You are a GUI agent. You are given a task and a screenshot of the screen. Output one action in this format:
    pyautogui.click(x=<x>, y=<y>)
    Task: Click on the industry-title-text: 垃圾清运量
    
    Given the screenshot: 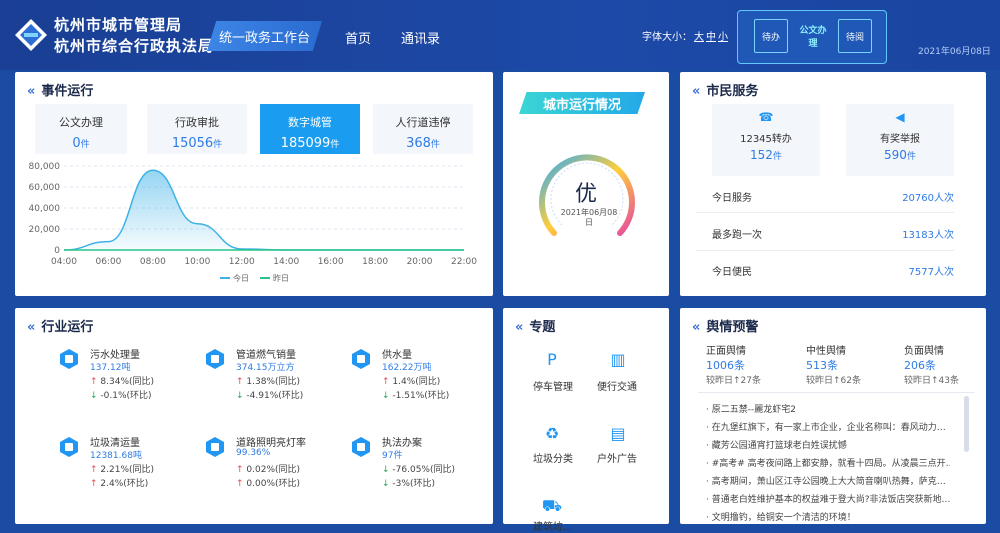 What is the action you would take?
    pyautogui.click(x=115, y=443)
    